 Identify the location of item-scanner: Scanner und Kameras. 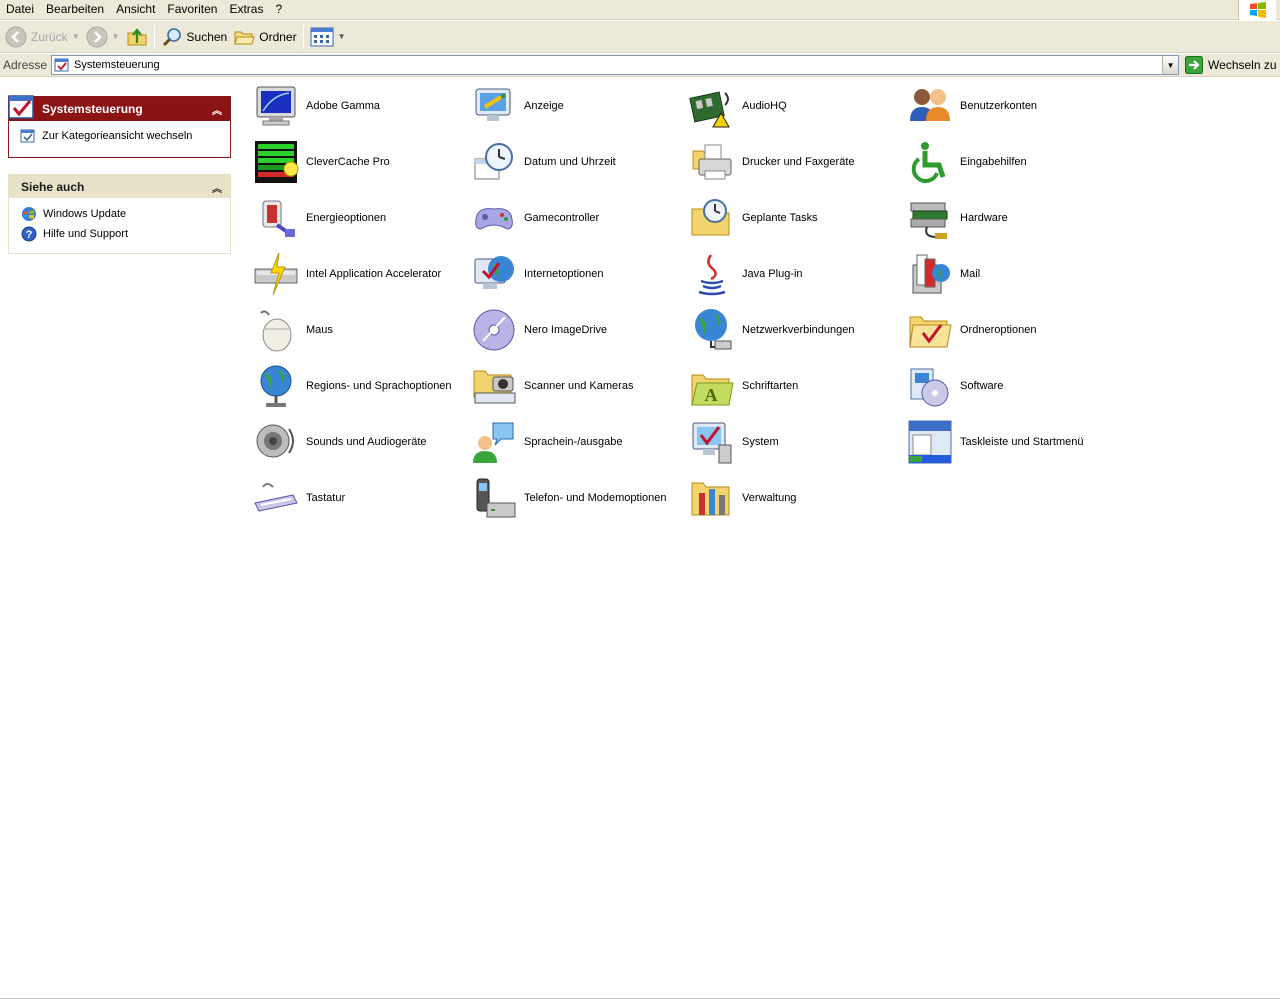
(575, 386).